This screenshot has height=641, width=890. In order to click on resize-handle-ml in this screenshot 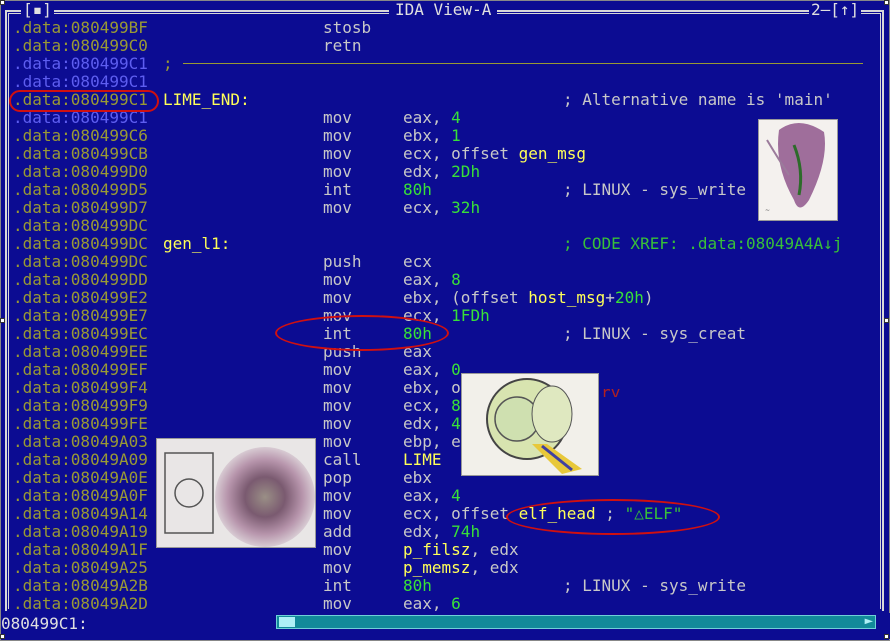, I will do `click(2, 320)`.